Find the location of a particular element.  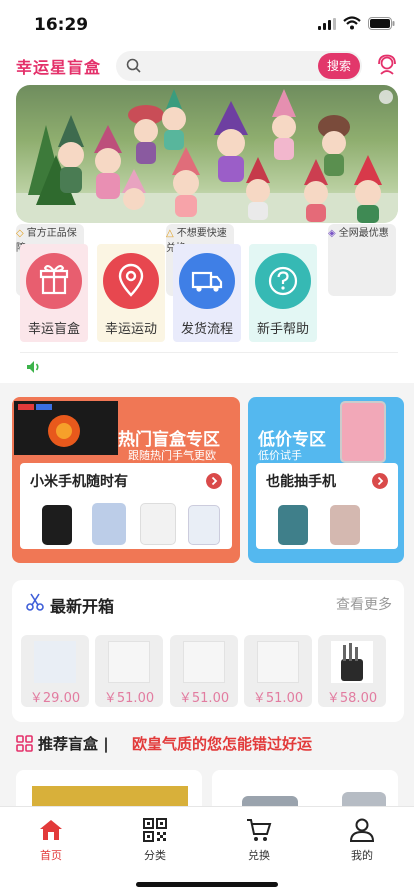

warning-triangle-icon: △ is located at coordinates (170, 233).